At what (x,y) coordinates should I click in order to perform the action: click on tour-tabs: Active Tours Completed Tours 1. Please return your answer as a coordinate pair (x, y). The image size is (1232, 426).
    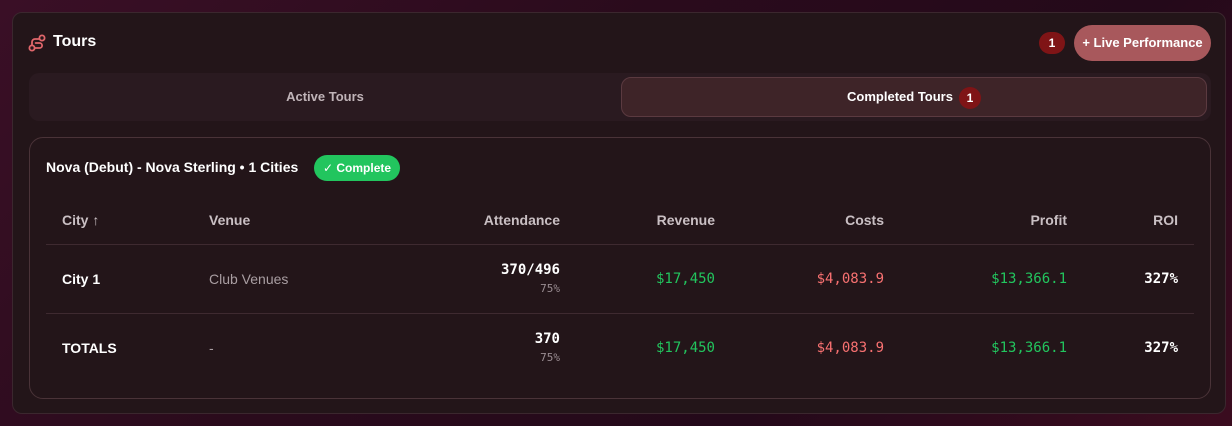
    Looking at the image, I should click on (620, 97).